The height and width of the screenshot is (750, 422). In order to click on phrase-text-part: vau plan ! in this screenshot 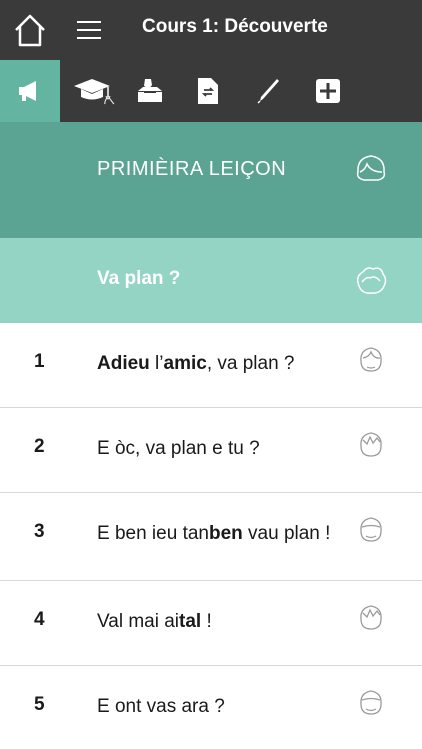, I will do `click(286, 533)`.